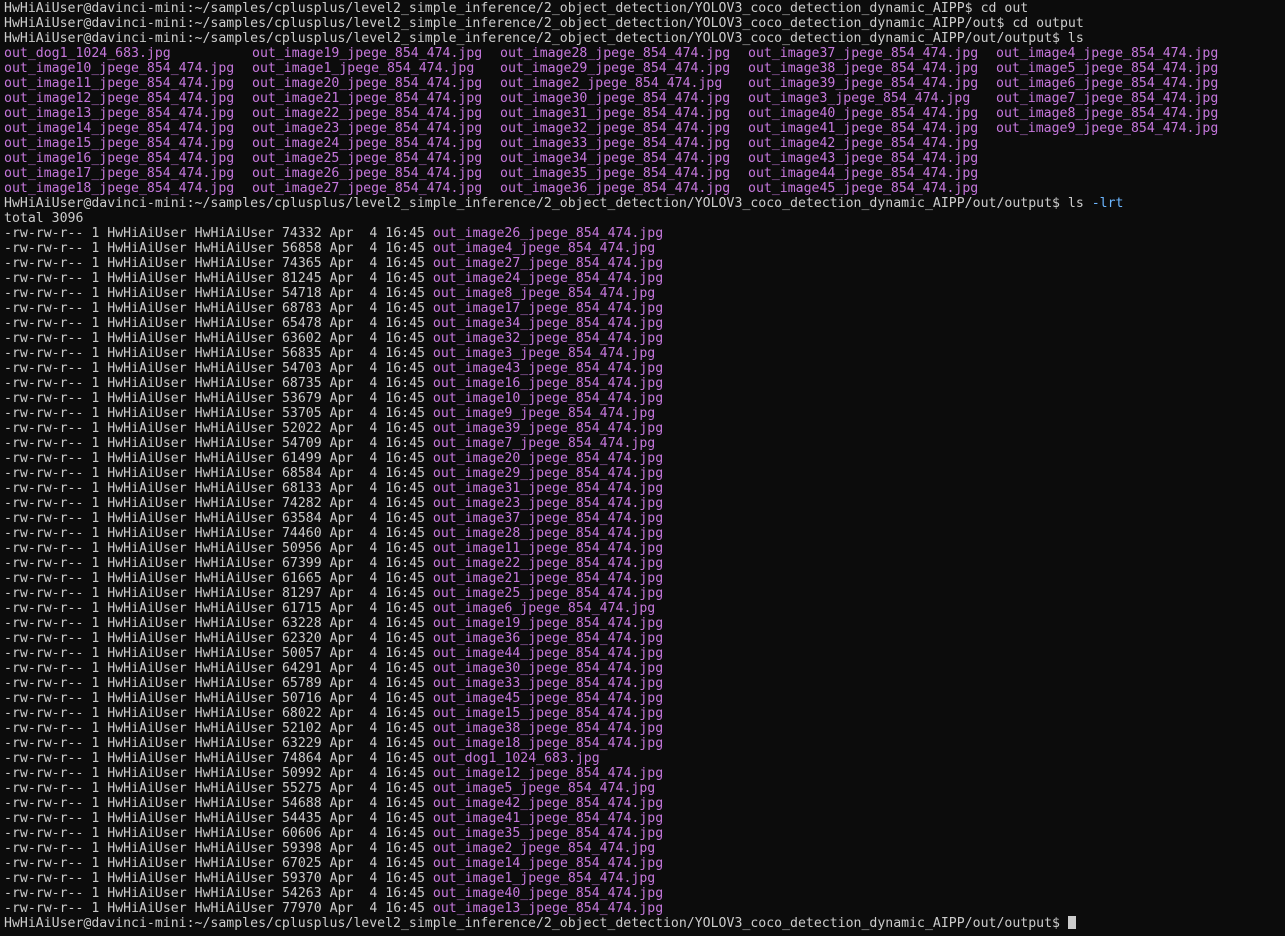 The width and height of the screenshot is (1285, 936). I want to click on file-entry: out_image7_jpege_854_474.jpg, so click(1107, 98).